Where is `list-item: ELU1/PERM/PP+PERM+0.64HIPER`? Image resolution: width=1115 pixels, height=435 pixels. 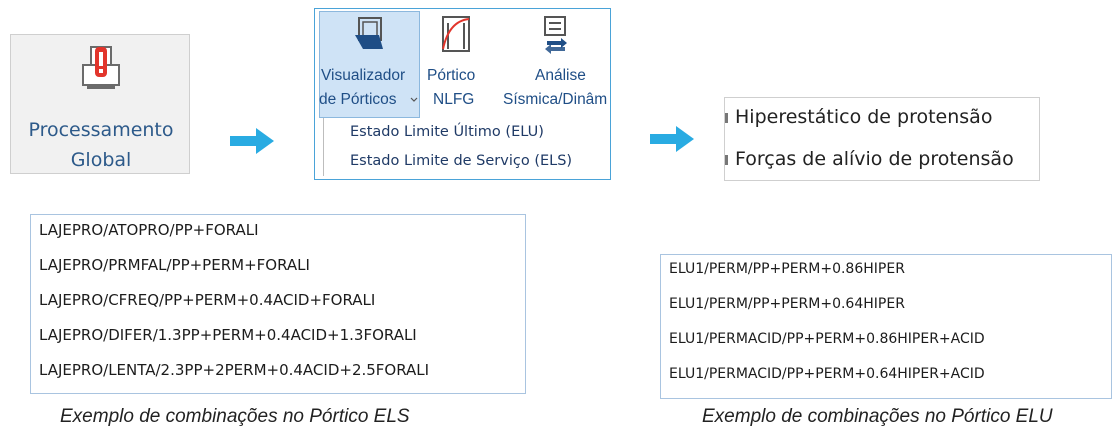 list-item: ELU1/PERM/PP+PERM+0.64HIPER is located at coordinates (787, 304).